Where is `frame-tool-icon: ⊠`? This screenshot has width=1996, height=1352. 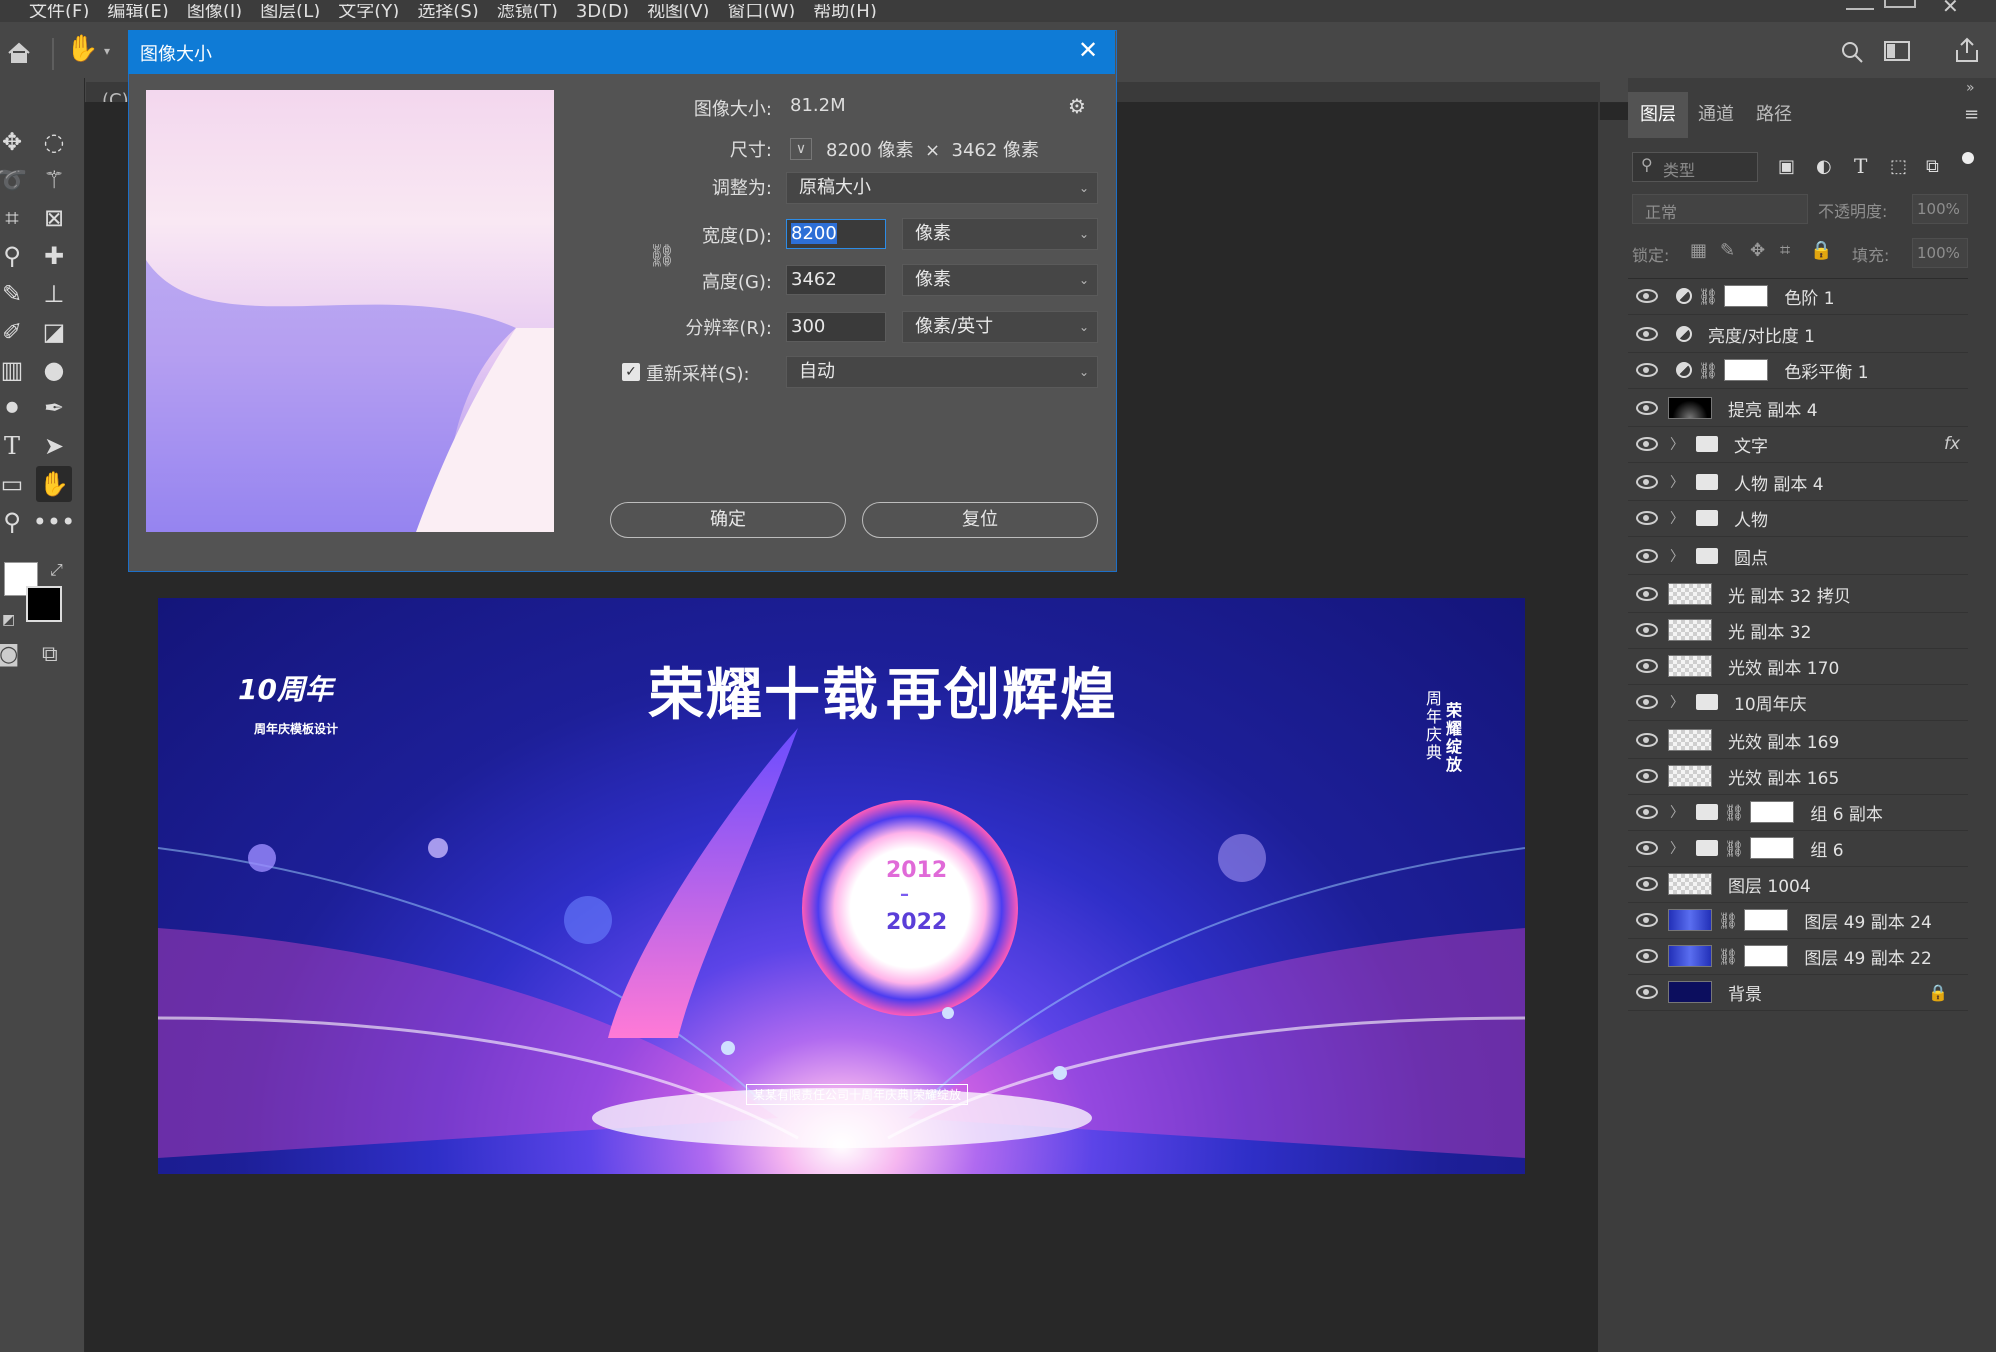 frame-tool-icon: ⊠ is located at coordinates (54, 218).